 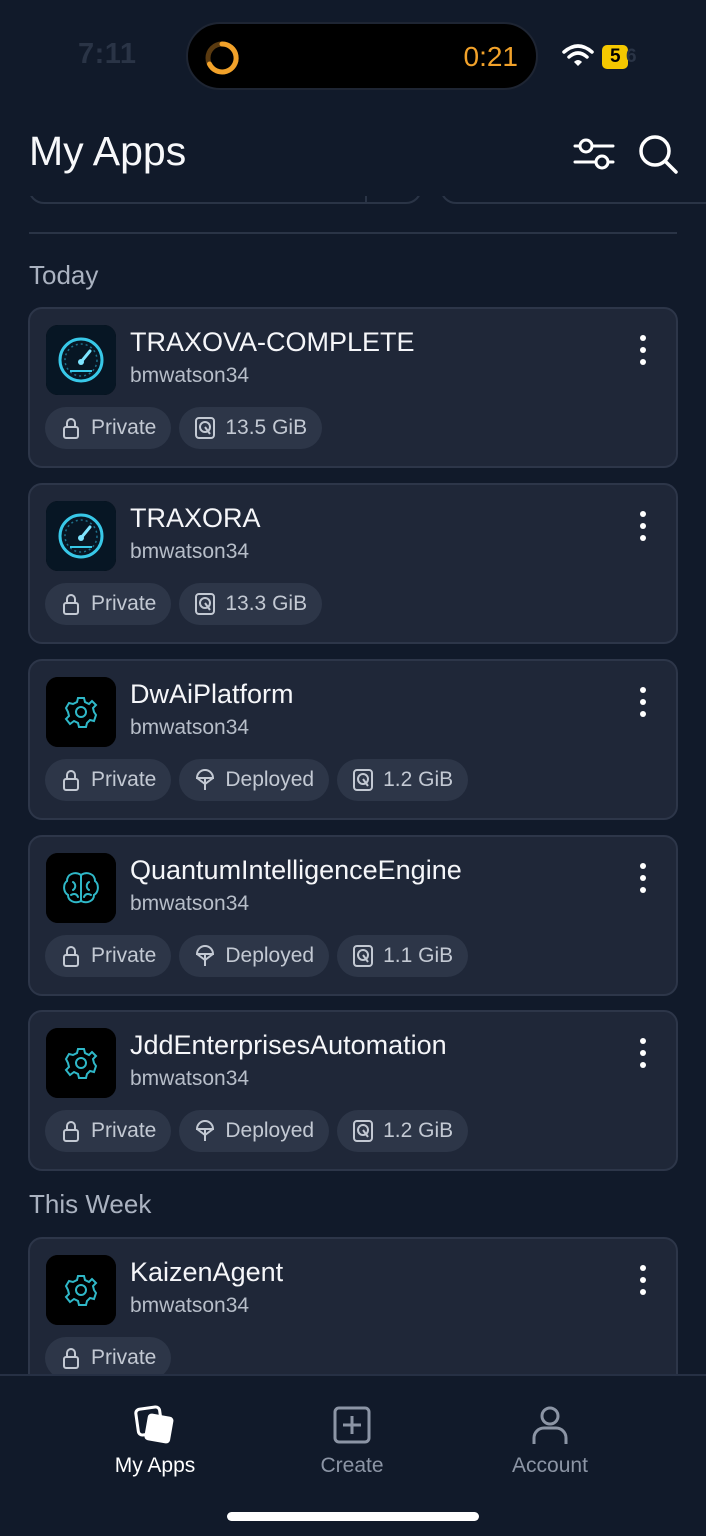 I want to click on tab-my-apps: My Apps, so click(x=155, y=1441).